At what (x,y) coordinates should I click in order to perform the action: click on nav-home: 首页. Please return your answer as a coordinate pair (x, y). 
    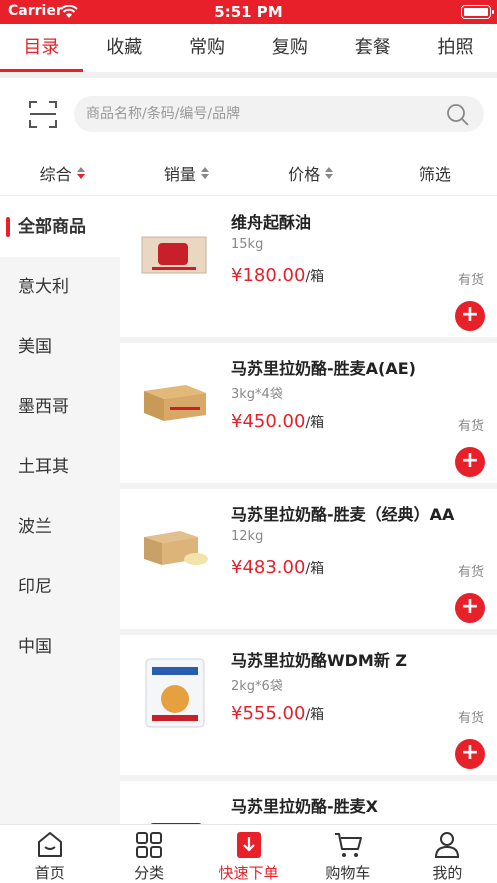
    Looking at the image, I should click on (49, 854).